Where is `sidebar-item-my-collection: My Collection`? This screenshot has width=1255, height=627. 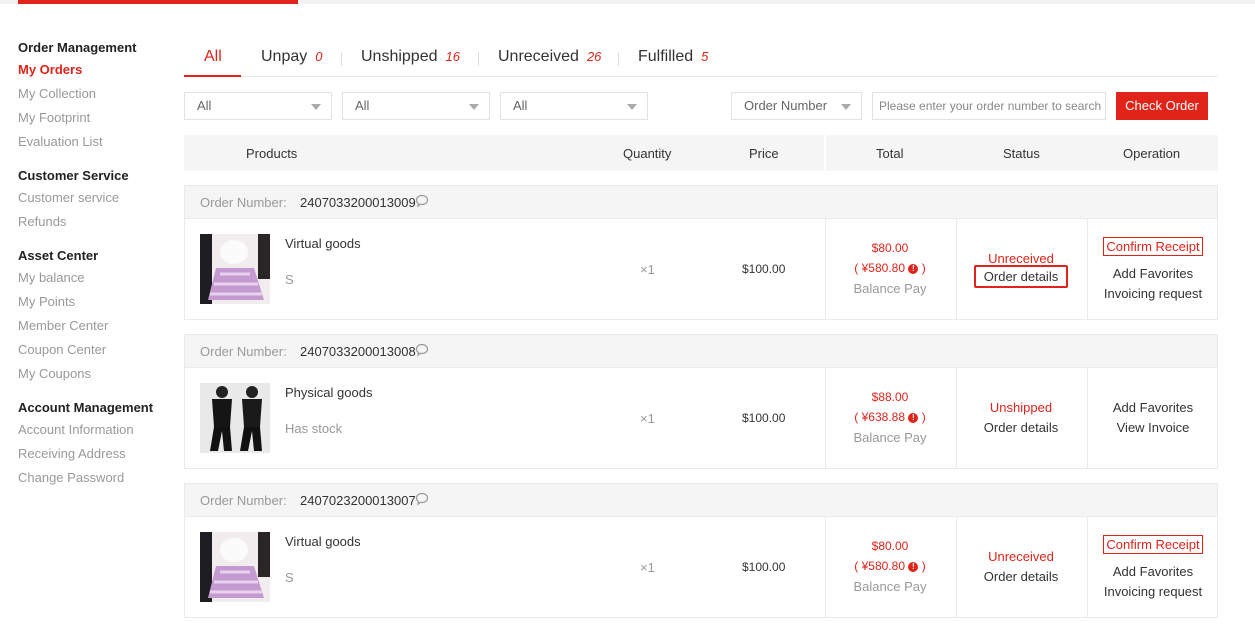 sidebar-item-my-collection: My Collection is located at coordinates (93, 94).